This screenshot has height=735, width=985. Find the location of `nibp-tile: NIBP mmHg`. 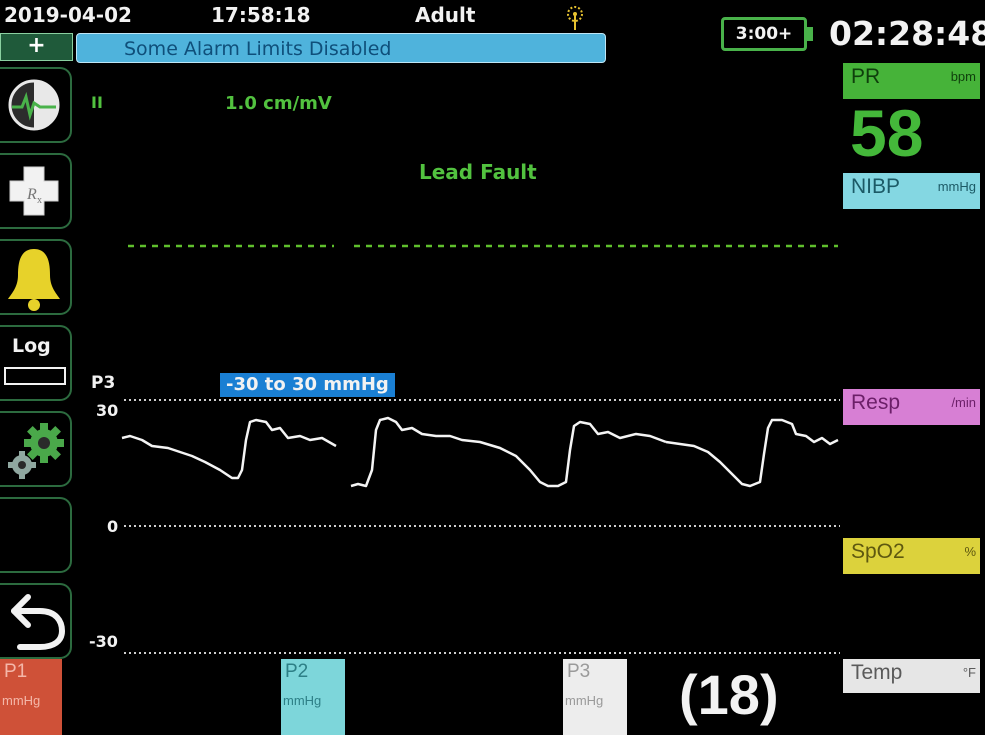

nibp-tile: NIBP mmHg is located at coordinates (911, 191).